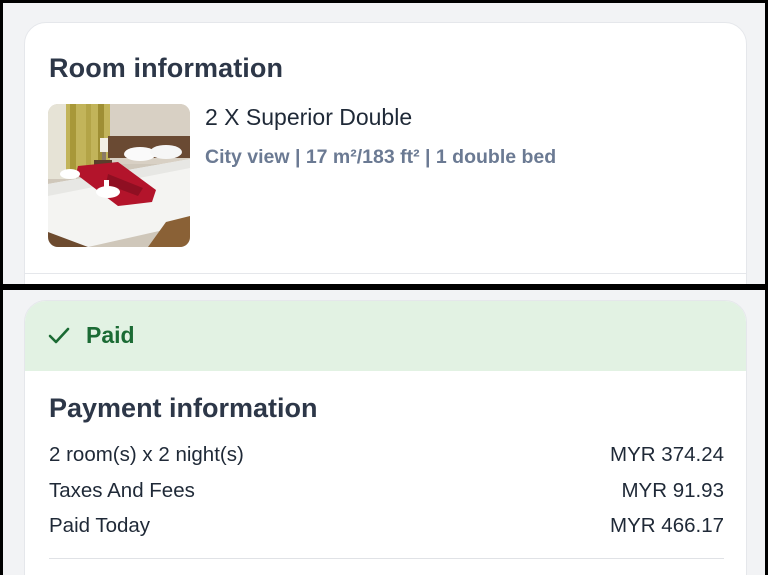  I want to click on payment-row-paid-today: Paid Today MYR 466.17, so click(386, 527).